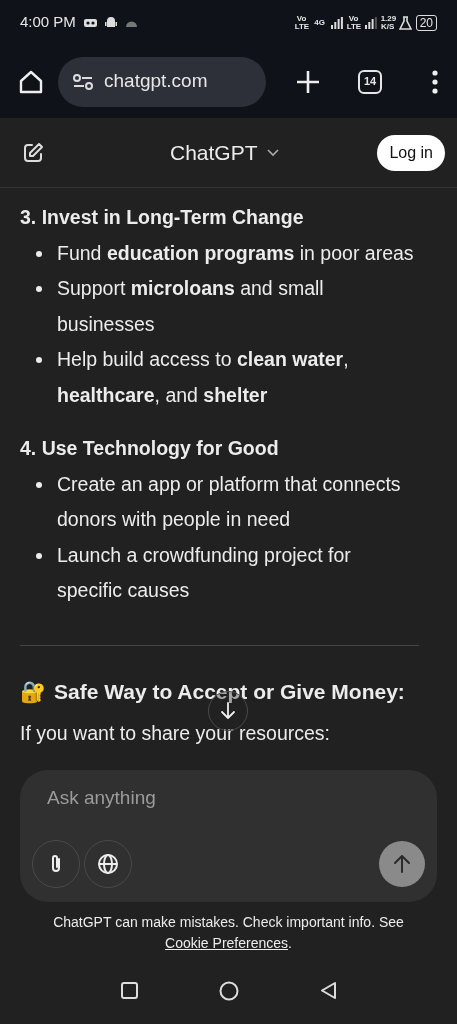 The height and width of the screenshot is (1024, 457). What do you see at coordinates (272, 152) in the screenshot?
I see `caret-icon` at bounding box center [272, 152].